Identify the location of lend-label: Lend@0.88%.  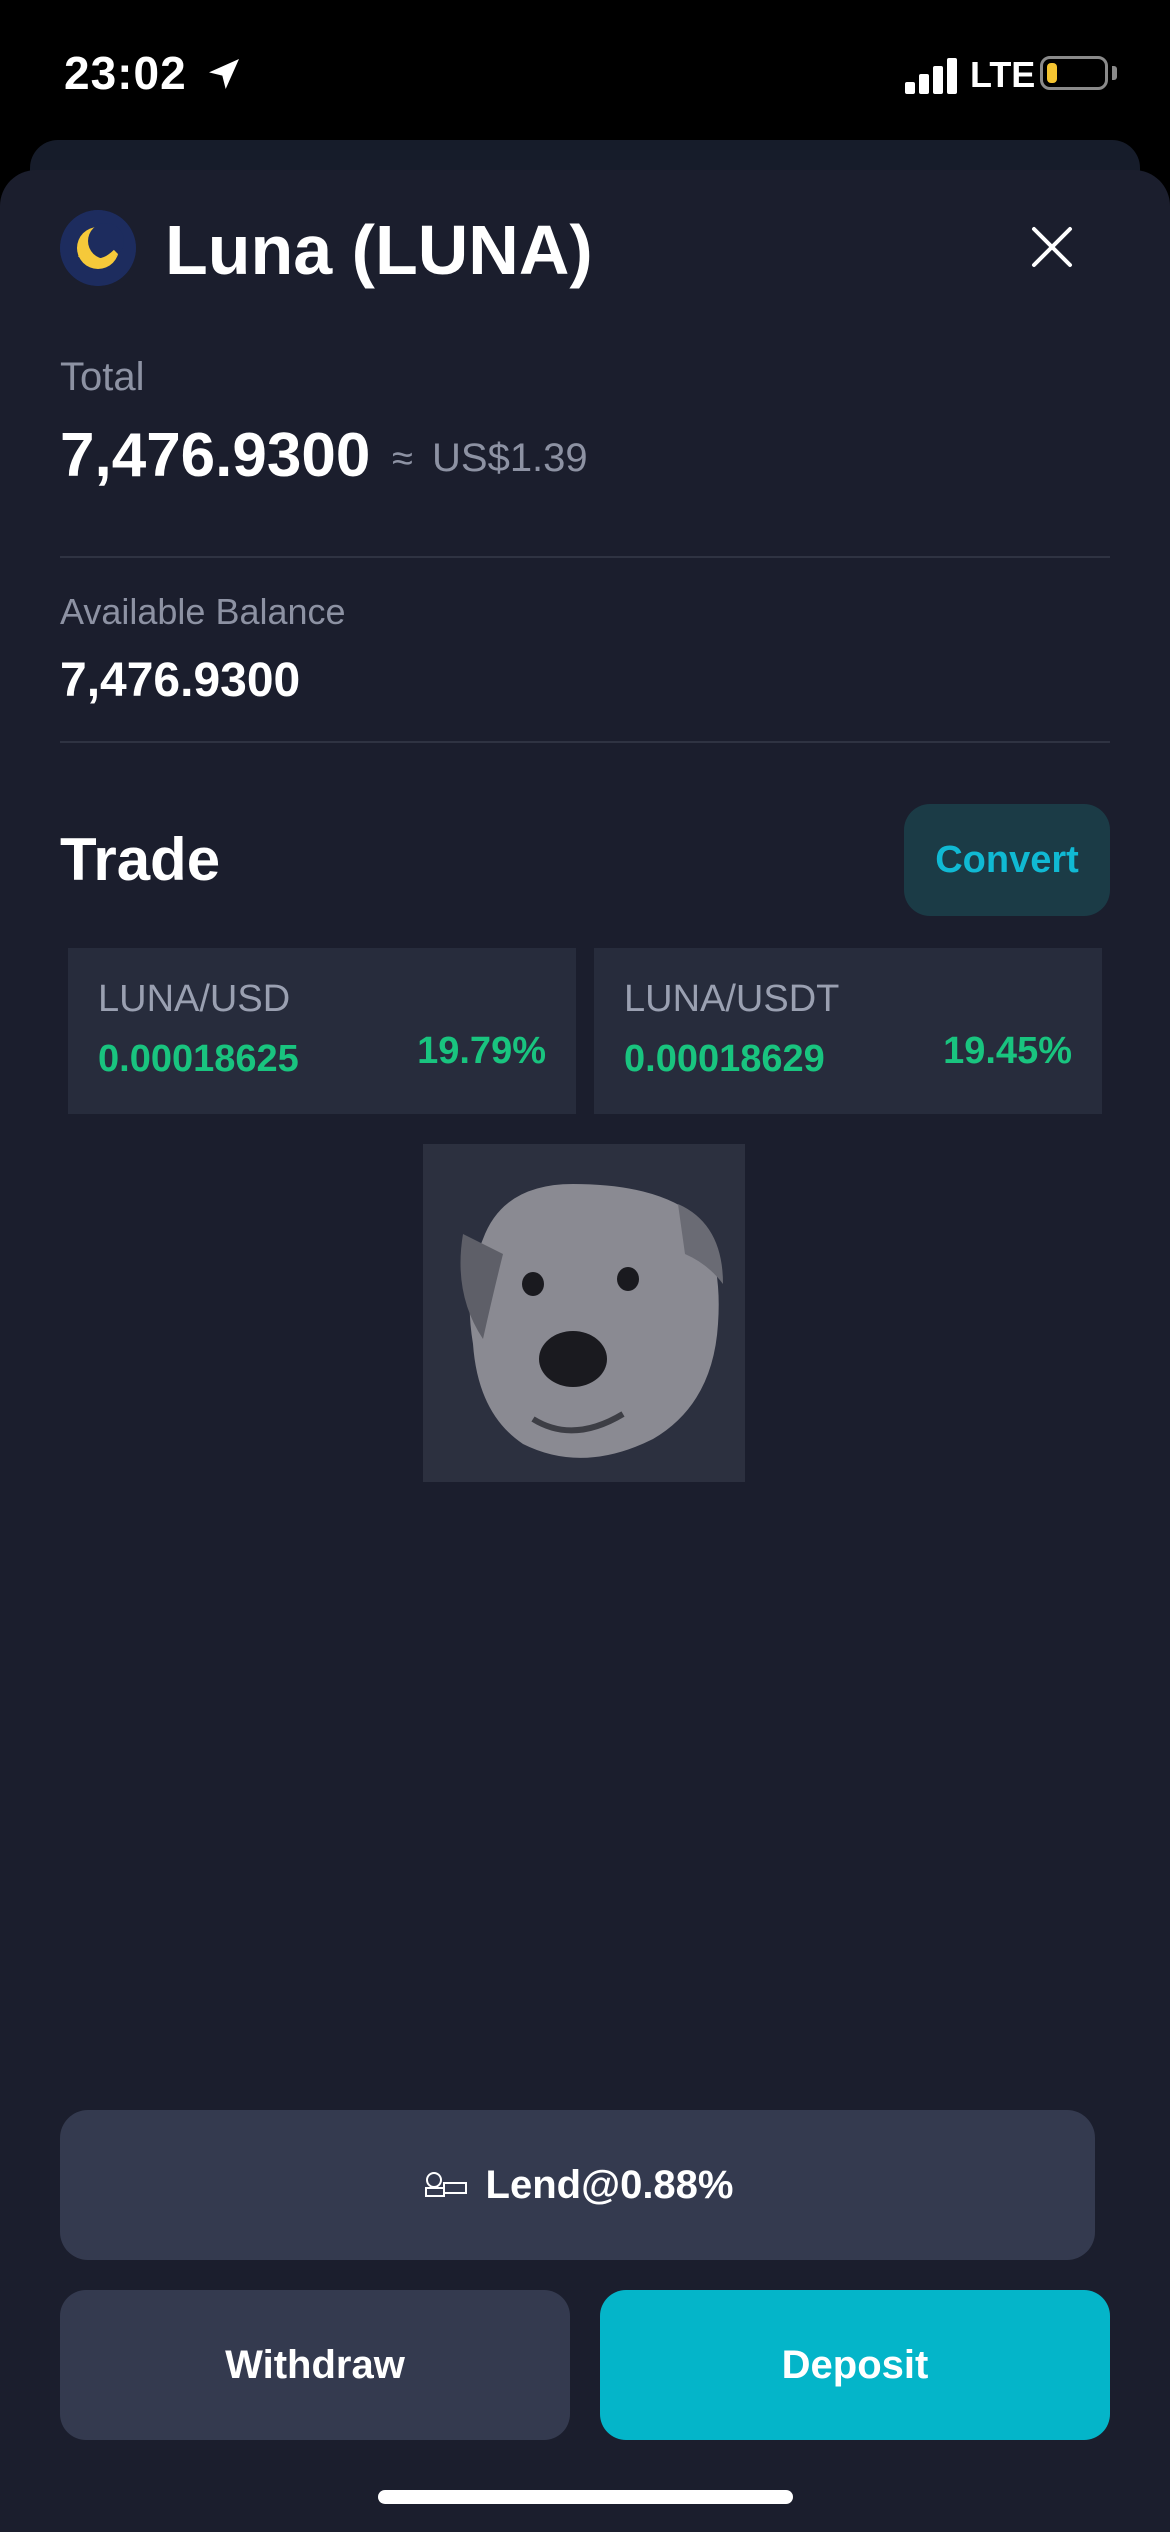
(609, 2184).